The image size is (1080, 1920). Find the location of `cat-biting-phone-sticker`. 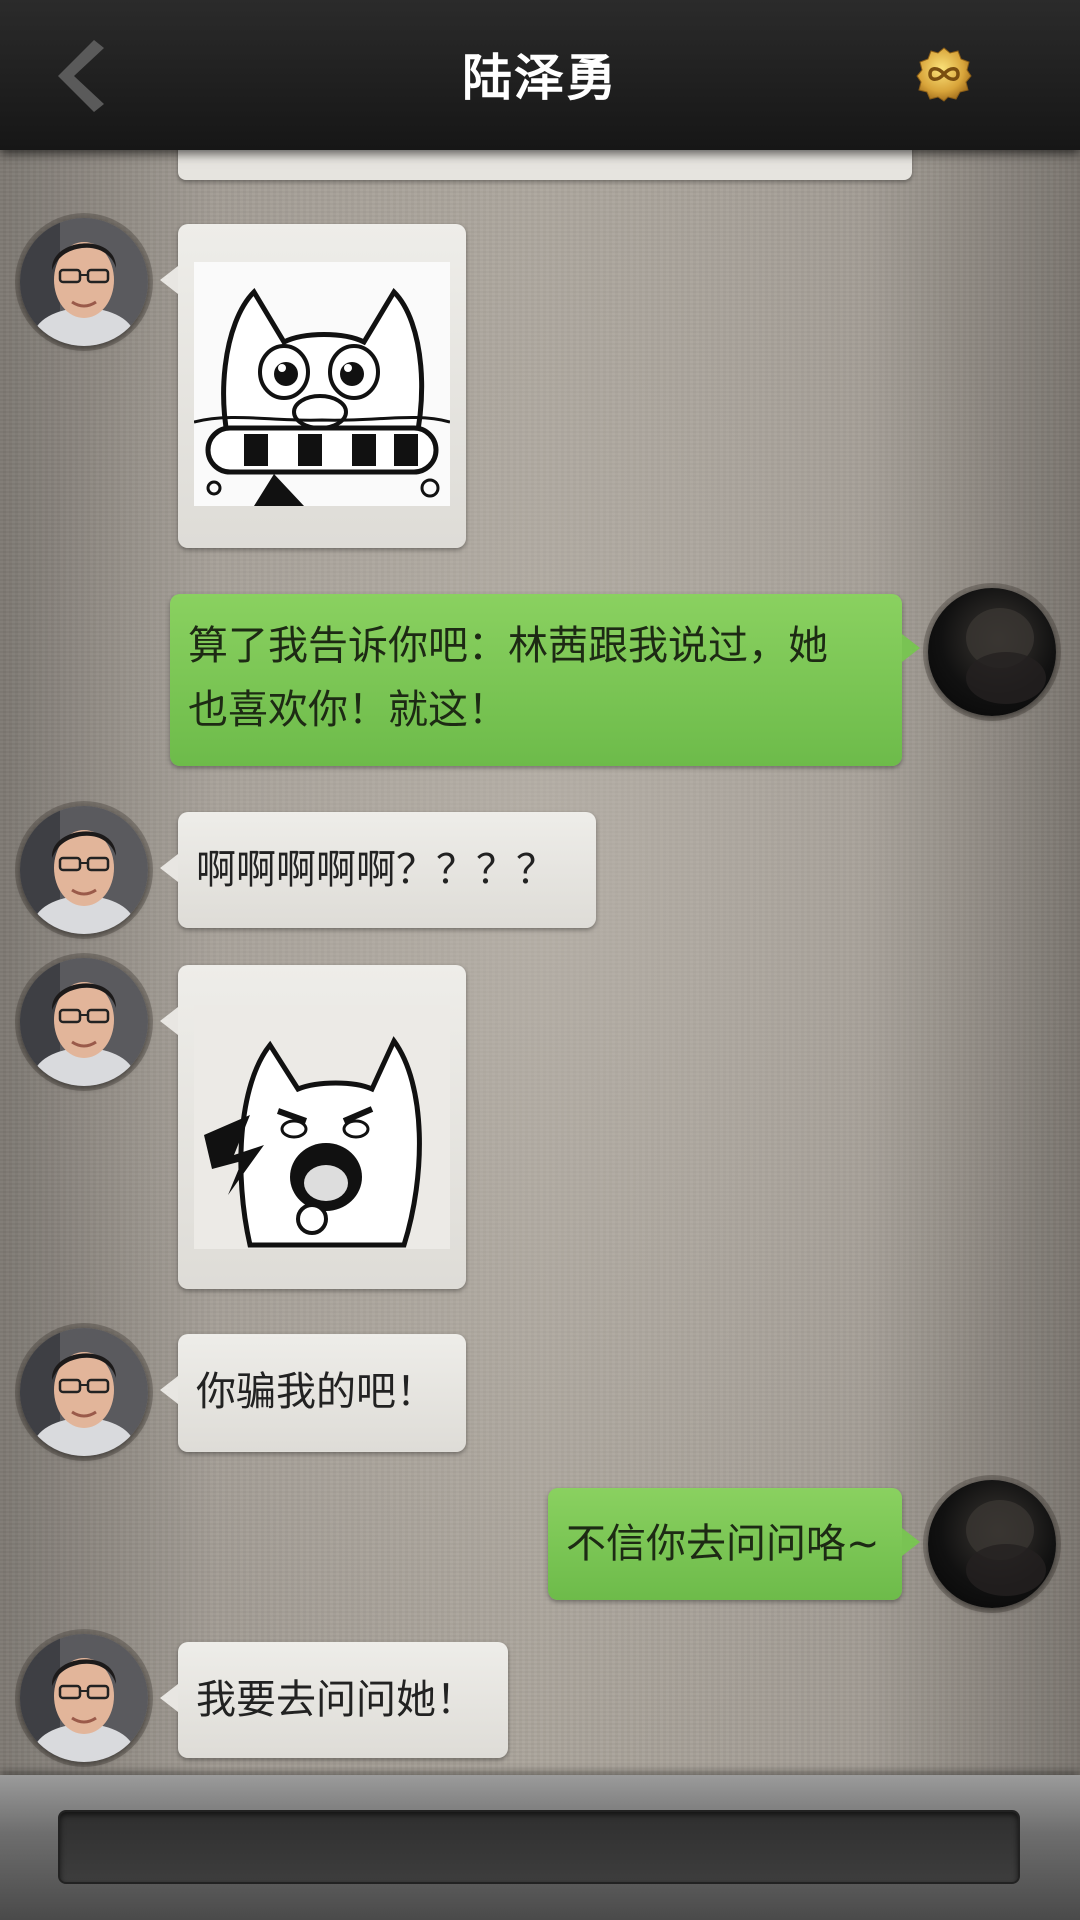

cat-biting-phone-sticker is located at coordinates (322, 384).